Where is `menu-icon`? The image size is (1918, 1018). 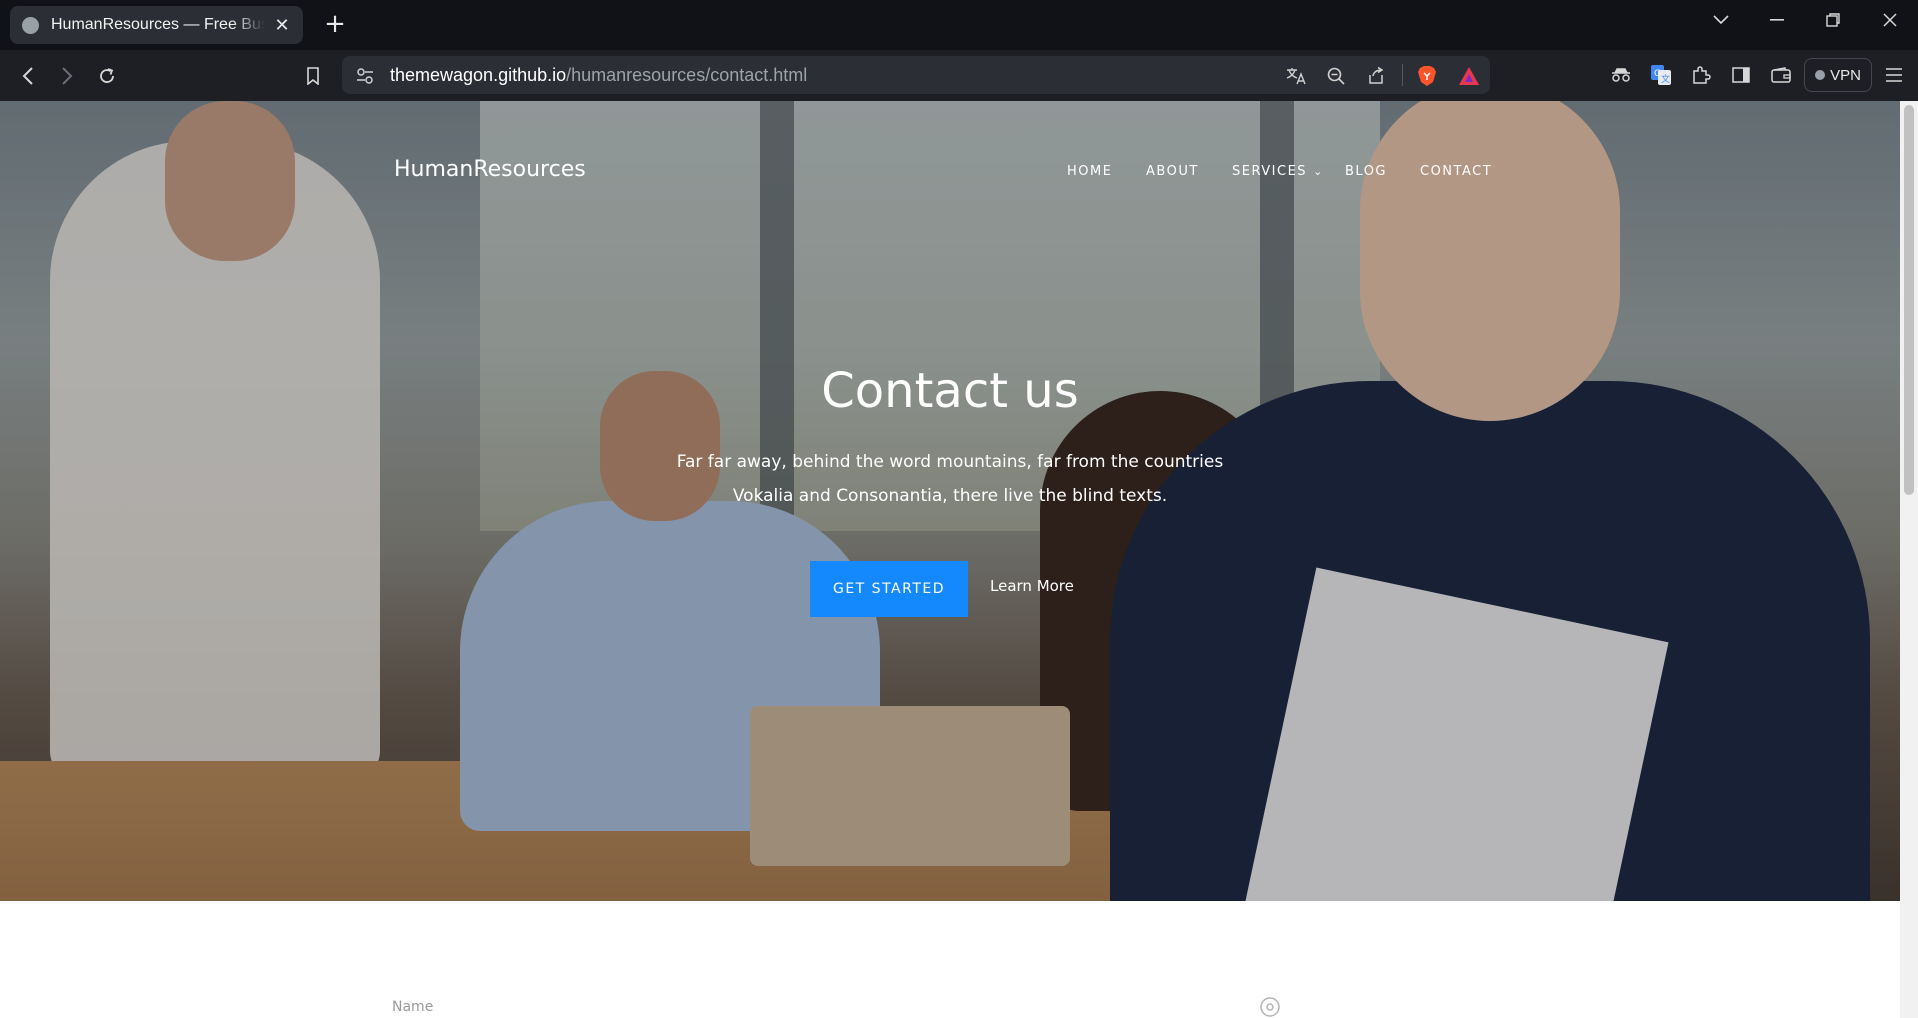 menu-icon is located at coordinates (1894, 75).